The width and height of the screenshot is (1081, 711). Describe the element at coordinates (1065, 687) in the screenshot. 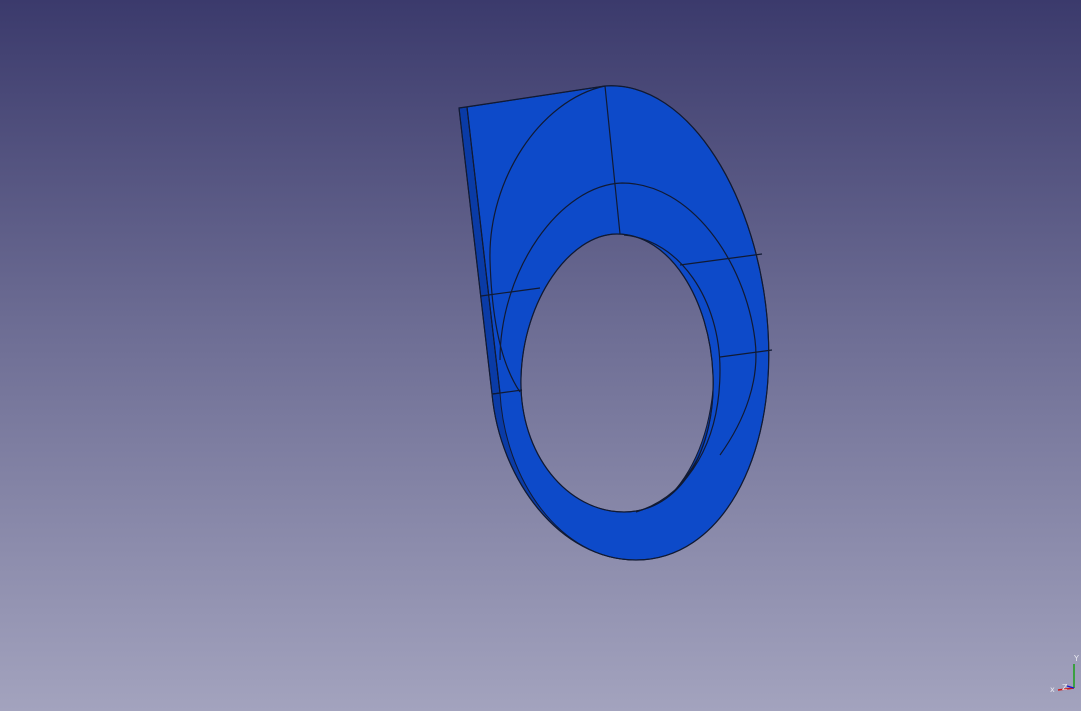

I see `axis-z-label: Z` at that location.